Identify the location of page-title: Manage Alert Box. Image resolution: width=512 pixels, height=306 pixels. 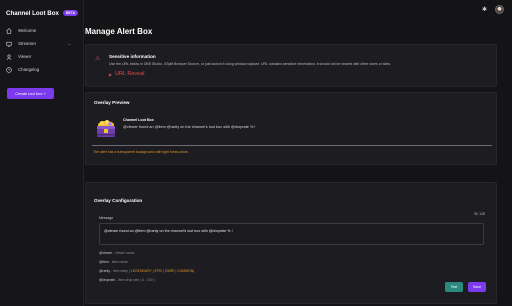
(119, 31).